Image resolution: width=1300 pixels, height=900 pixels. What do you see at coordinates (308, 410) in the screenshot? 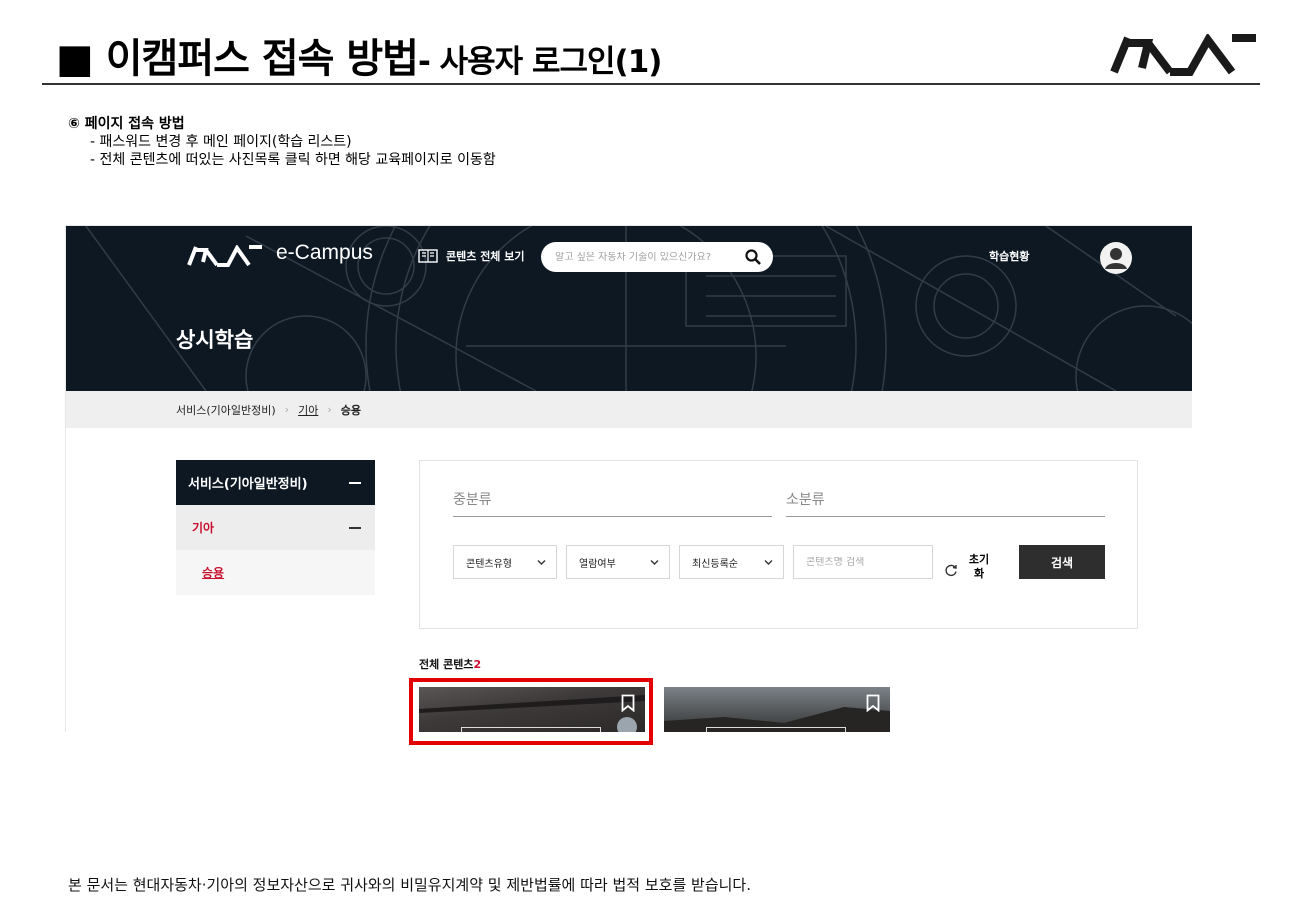
I see `breadcrumb-item-kia: 기아` at bounding box center [308, 410].